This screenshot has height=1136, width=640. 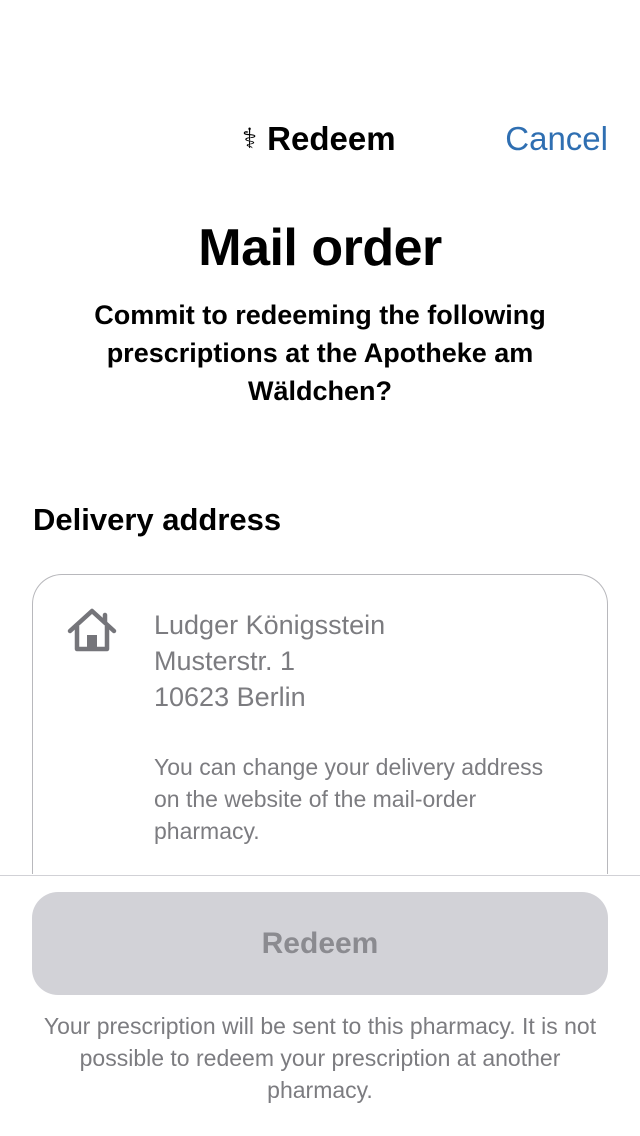 What do you see at coordinates (157, 519) in the screenshot?
I see `delivery-address-heading: Delivery address` at bounding box center [157, 519].